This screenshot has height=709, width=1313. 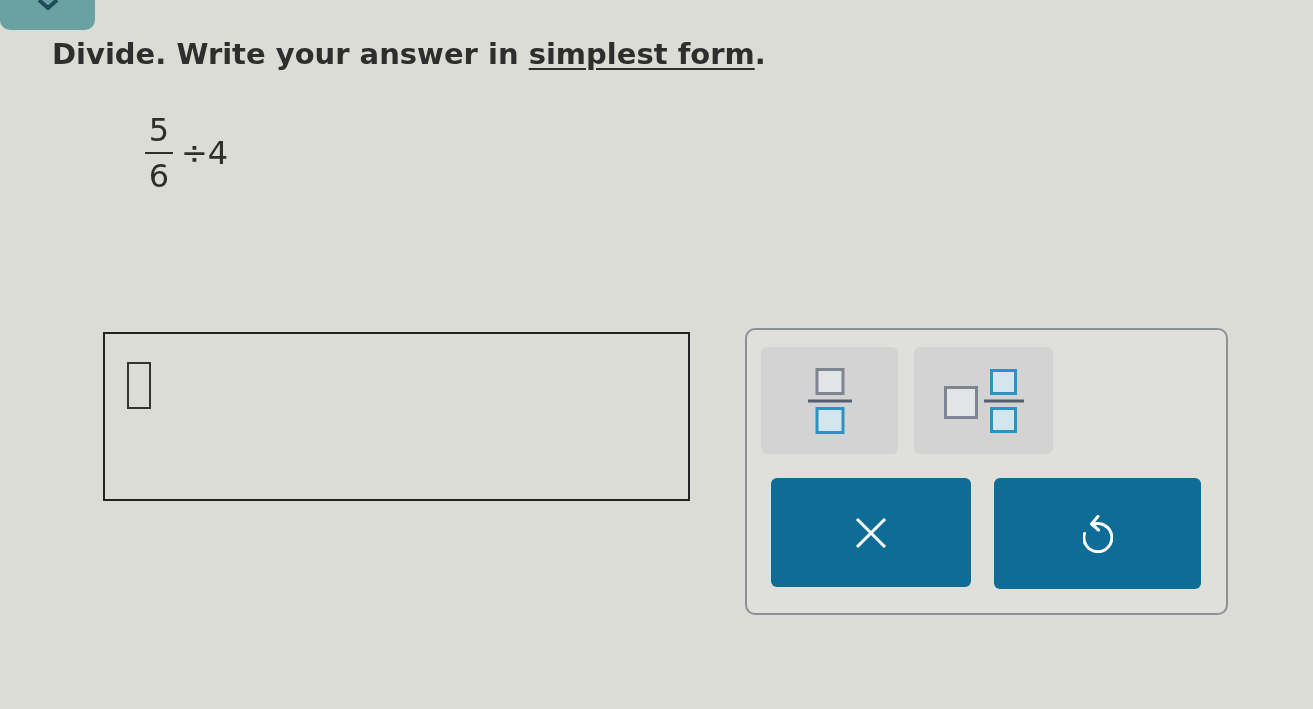 I want to click on answer-field, so click(x=396, y=416).